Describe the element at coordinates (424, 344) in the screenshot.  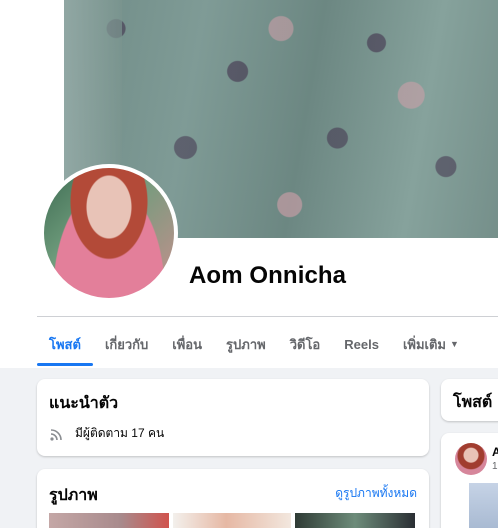
I see `tab-more-label: เพิ่มเติม` at that location.